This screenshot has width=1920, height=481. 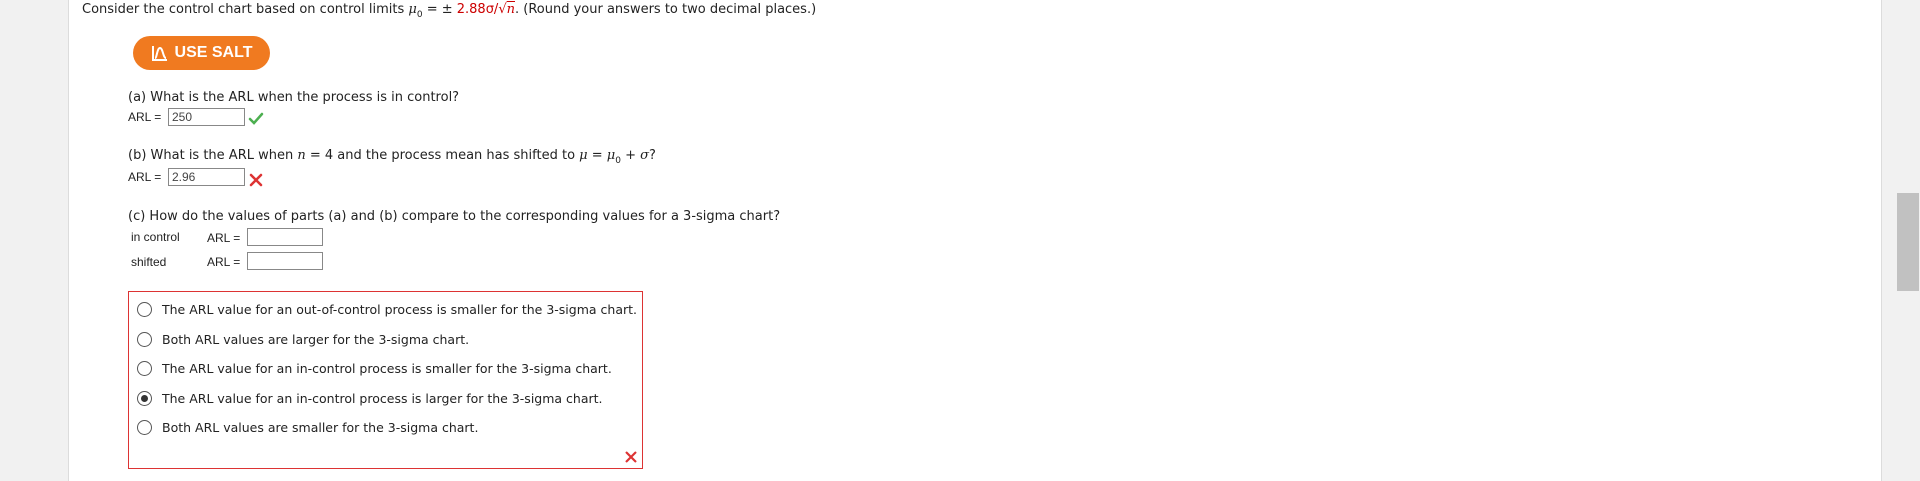 What do you see at coordinates (256, 118) in the screenshot?
I see `checkmark-icon` at bounding box center [256, 118].